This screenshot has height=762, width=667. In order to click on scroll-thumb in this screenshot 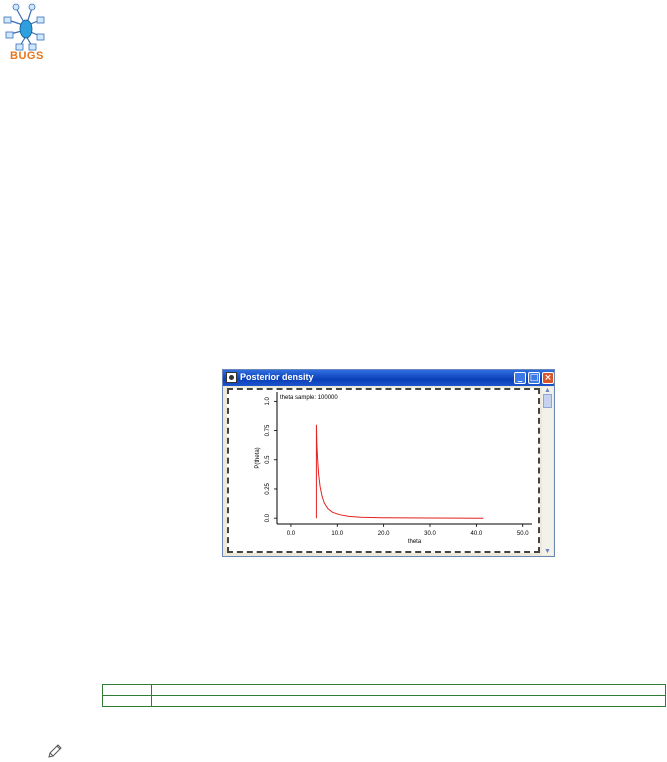, I will do `click(547, 401)`.